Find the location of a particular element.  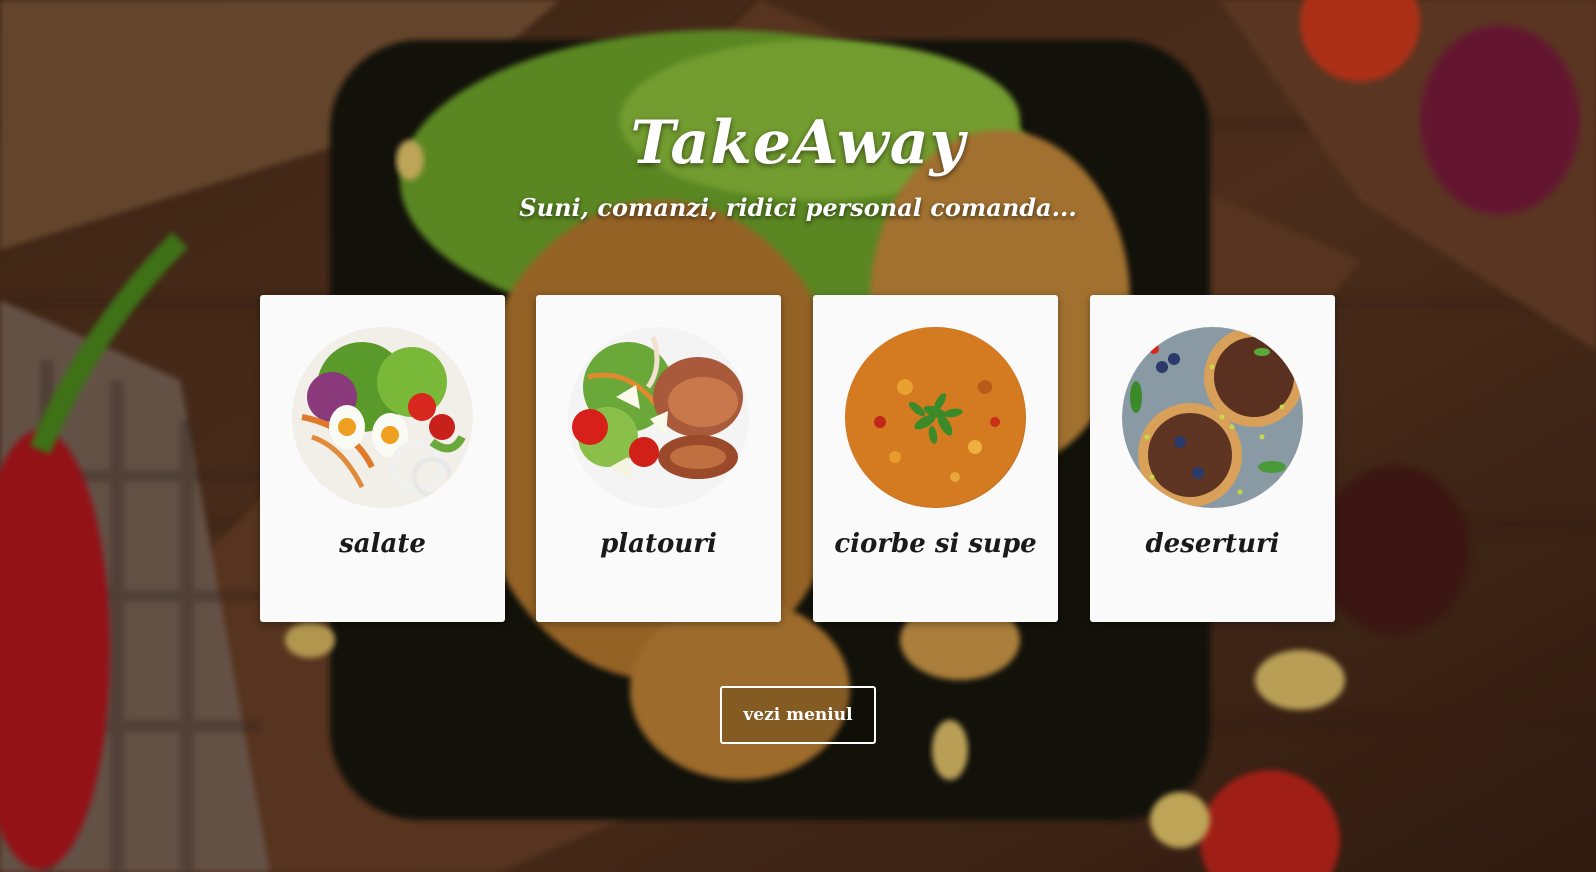

category-label: salate is located at coordinates (382, 544).